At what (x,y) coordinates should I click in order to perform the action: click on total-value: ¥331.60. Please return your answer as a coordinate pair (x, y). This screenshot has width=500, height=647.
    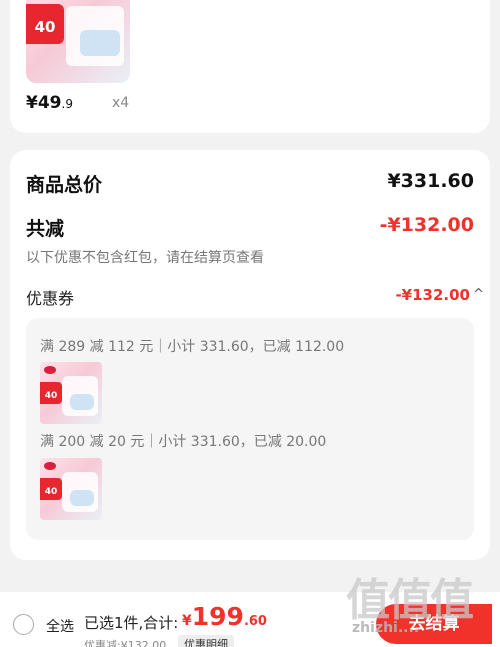
    Looking at the image, I should click on (430, 181).